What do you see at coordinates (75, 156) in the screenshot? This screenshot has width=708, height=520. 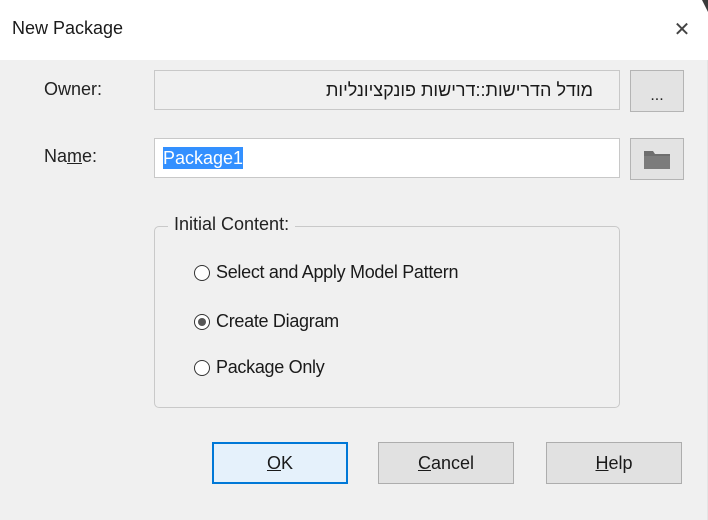 I see `name-label-mnemonic: m` at bounding box center [75, 156].